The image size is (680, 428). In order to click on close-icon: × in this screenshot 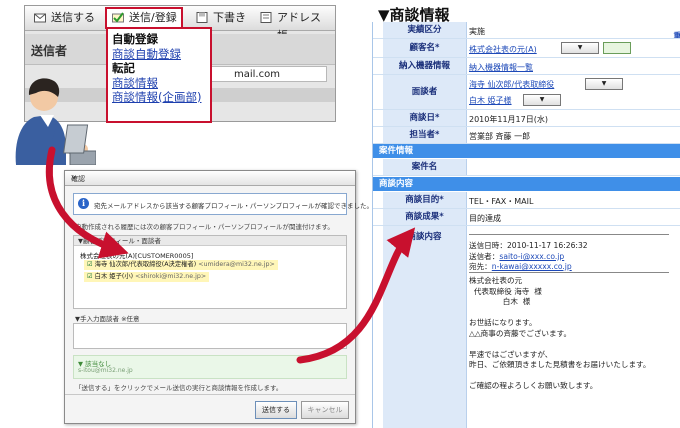, I will do `click(210, 178)`.